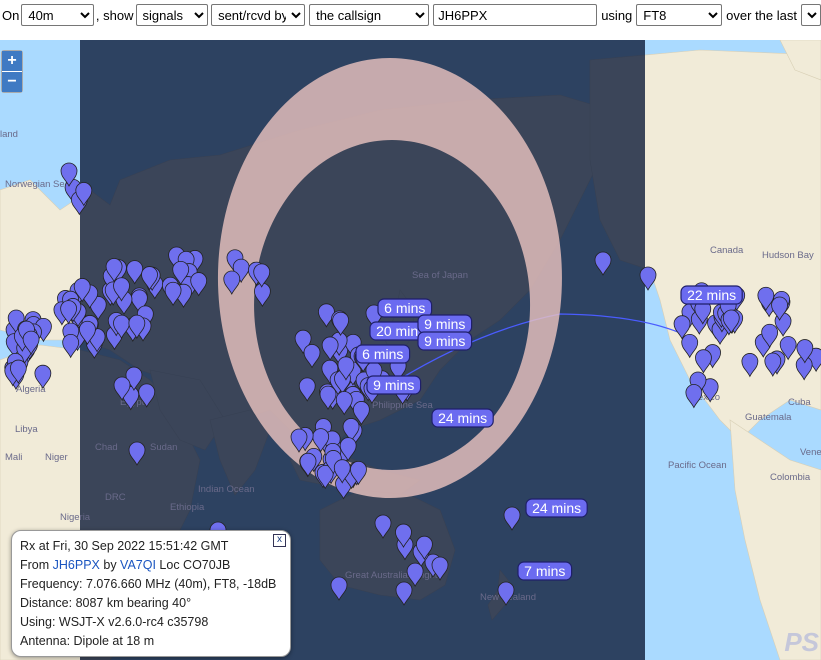 The image size is (821, 660). I want to click on from-callsign-link: JH6PPX, so click(76, 565).